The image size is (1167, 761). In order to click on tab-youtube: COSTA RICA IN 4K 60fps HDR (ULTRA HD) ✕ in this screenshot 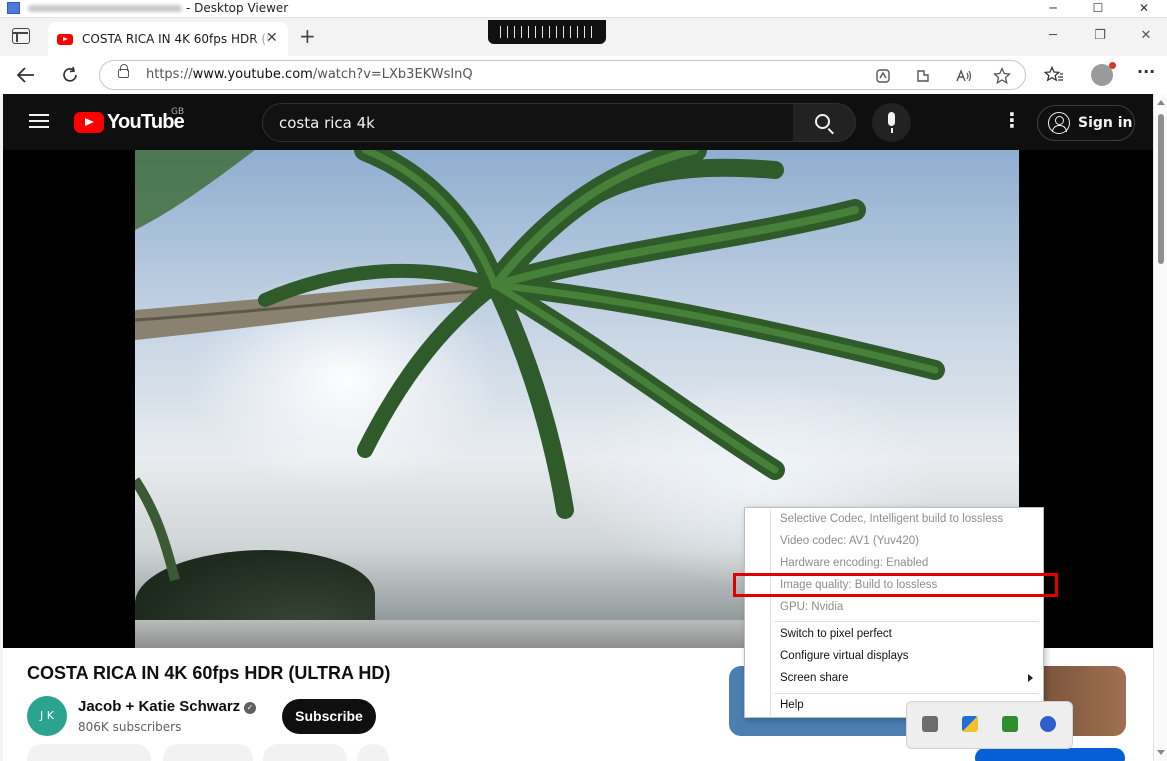, I will do `click(168, 39)`.